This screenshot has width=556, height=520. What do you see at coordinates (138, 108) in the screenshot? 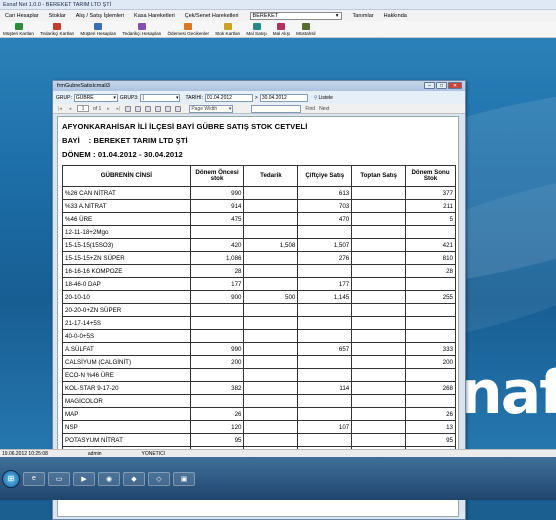
I see `refresh-icon` at bounding box center [138, 108].